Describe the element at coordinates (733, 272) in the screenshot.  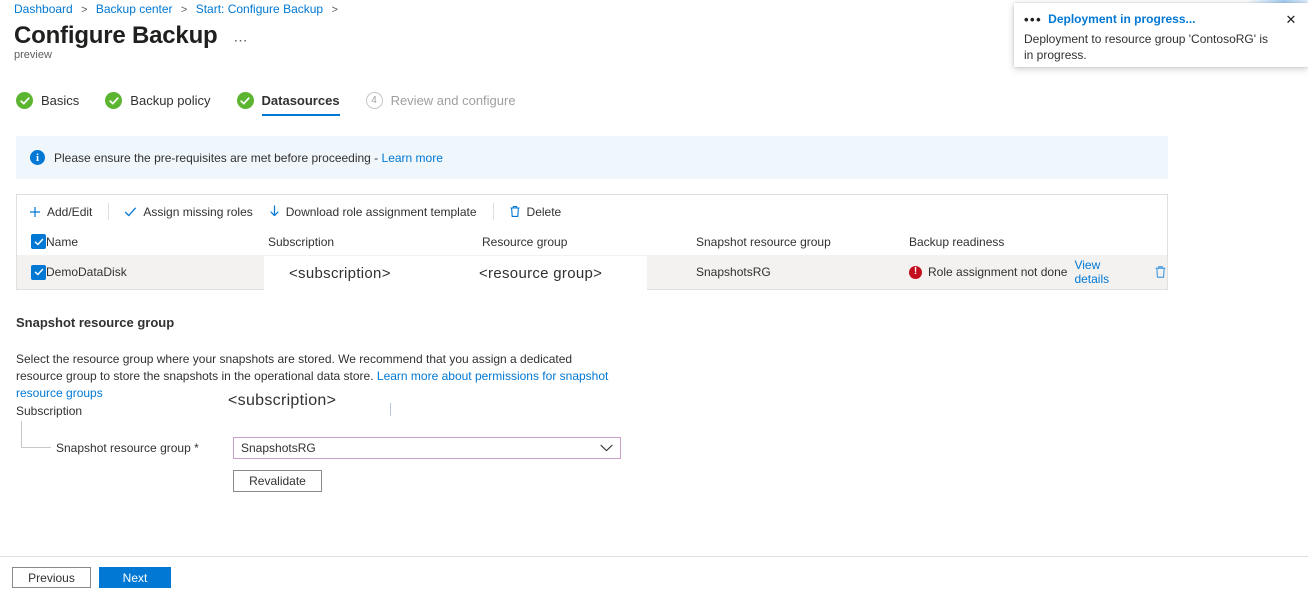
I see `cell-snapshot-resource-group: SnapshotsRG` at that location.